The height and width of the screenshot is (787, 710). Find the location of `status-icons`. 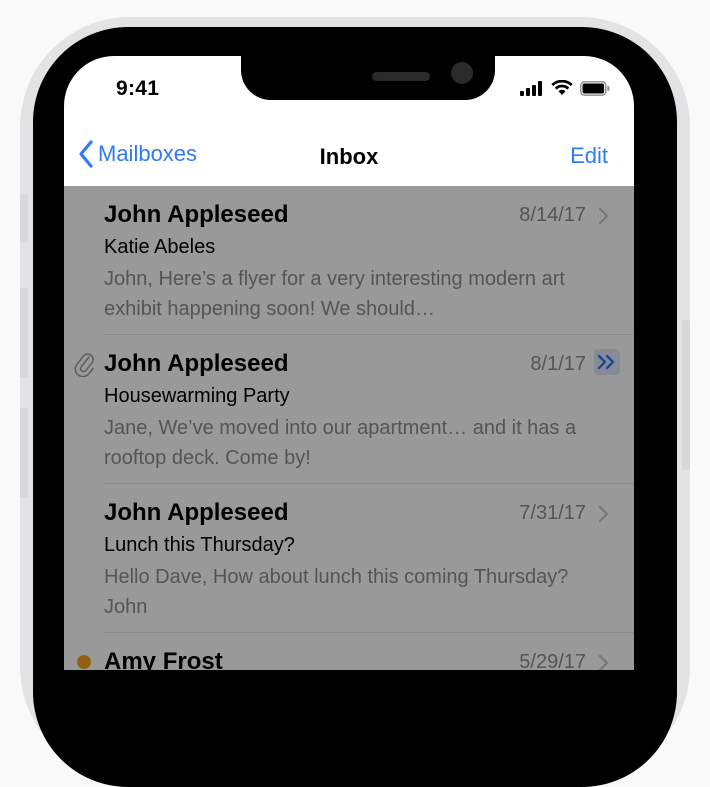

status-icons is located at coordinates (565, 88).